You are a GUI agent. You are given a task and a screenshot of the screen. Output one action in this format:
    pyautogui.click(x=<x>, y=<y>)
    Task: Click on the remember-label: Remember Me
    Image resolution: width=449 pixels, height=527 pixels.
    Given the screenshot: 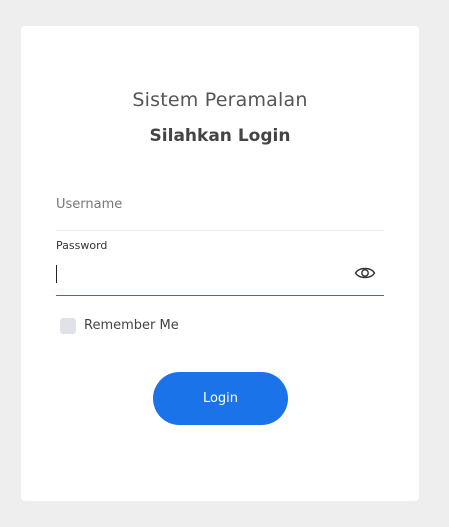 What is the action you would take?
    pyautogui.click(x=131, y=325)
    